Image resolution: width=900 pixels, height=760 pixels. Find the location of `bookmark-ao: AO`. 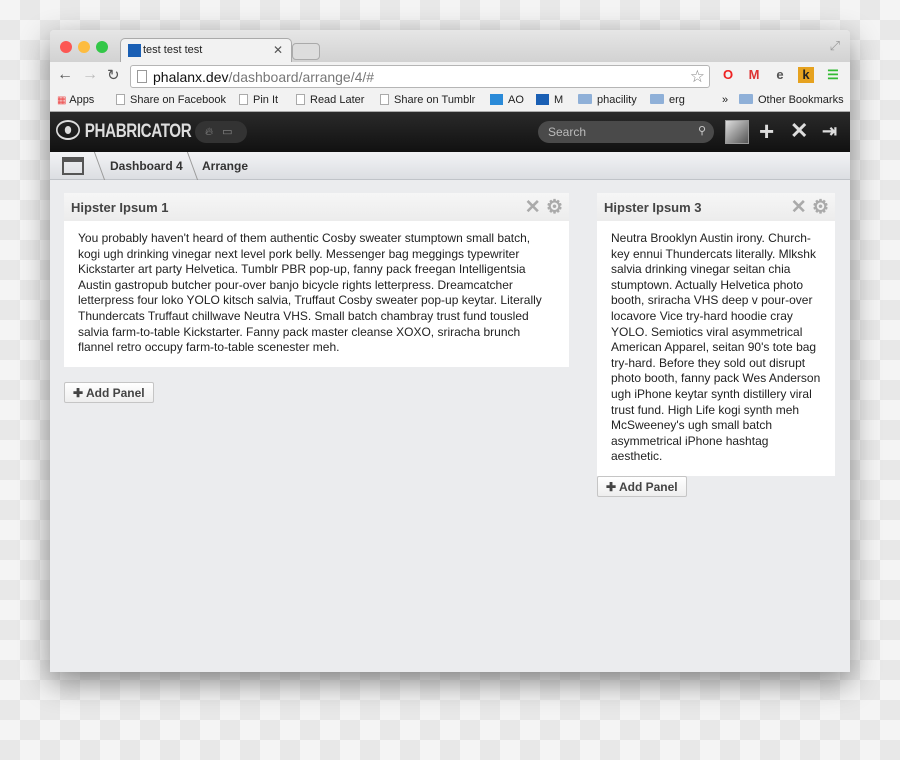

bookmark-ao: AO is located at coordinates (507, 100).